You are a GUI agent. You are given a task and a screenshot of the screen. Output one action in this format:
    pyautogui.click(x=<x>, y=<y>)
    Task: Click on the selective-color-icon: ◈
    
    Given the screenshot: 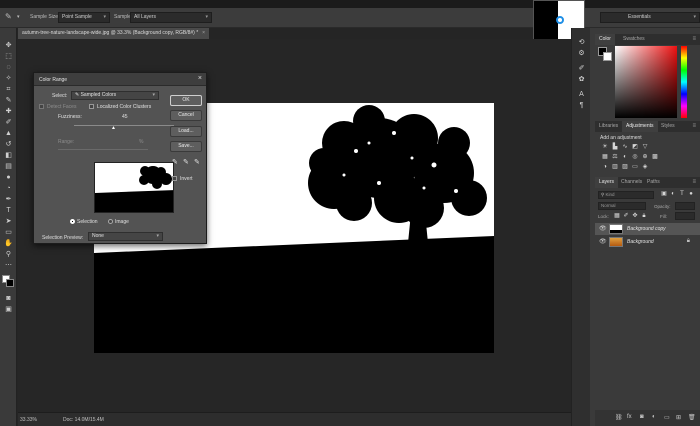 What is the action you would take?
    pyautogui.click(x=645, y=167)
    